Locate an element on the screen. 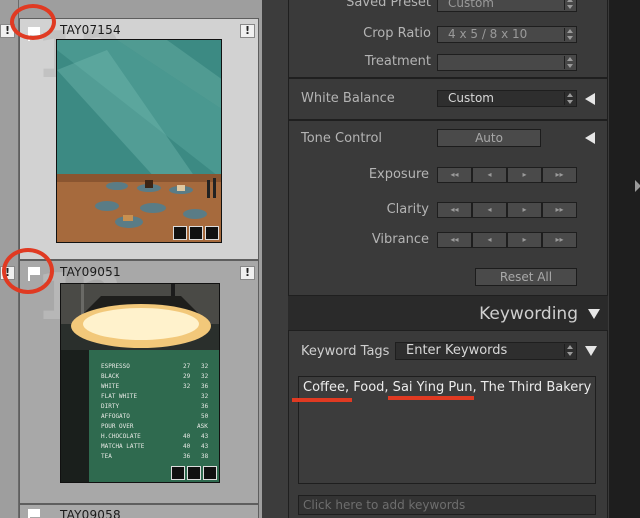  svg-text: ESPRESSO is located at coordinates (115, 366).